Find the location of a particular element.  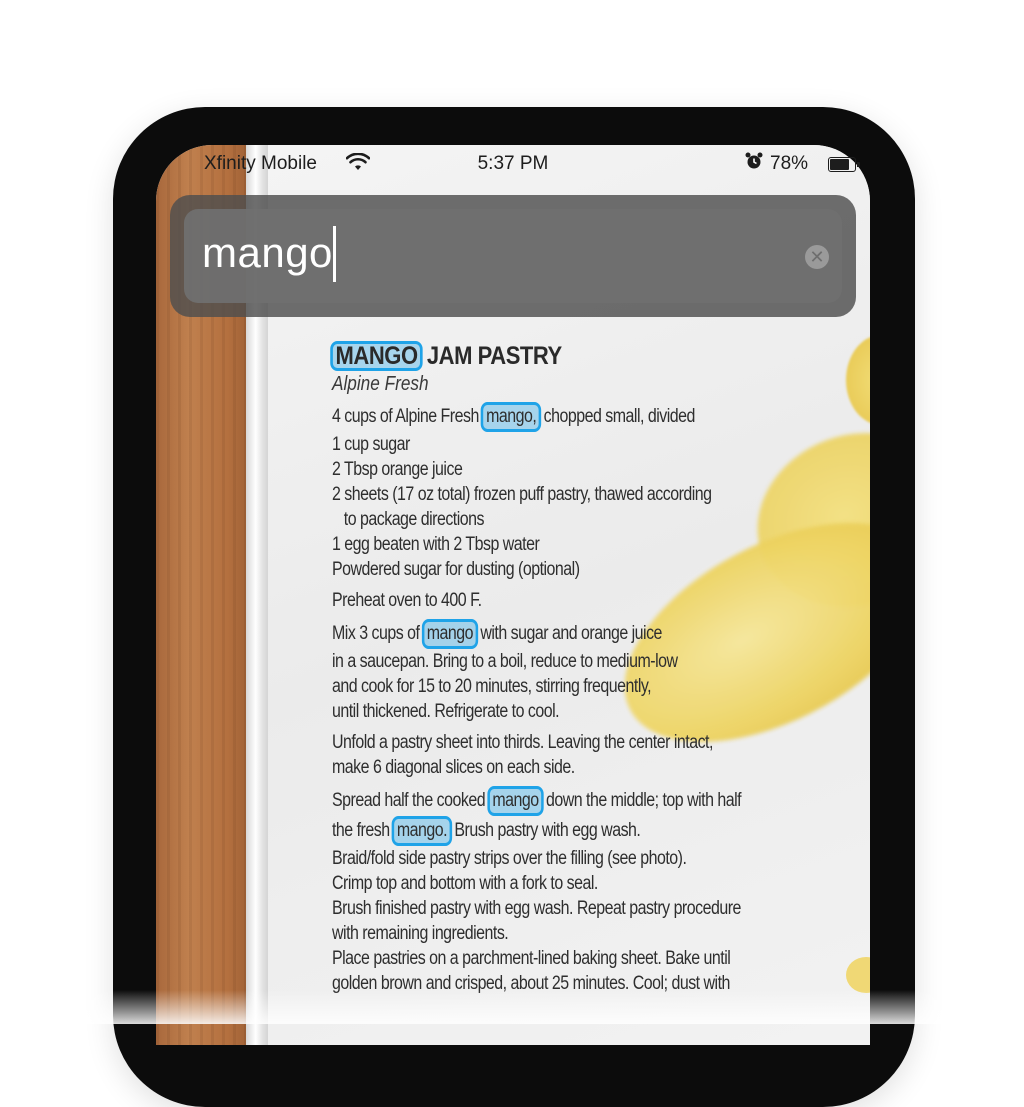

search-match-highlight: mango, is located at coordinates (511, 417).